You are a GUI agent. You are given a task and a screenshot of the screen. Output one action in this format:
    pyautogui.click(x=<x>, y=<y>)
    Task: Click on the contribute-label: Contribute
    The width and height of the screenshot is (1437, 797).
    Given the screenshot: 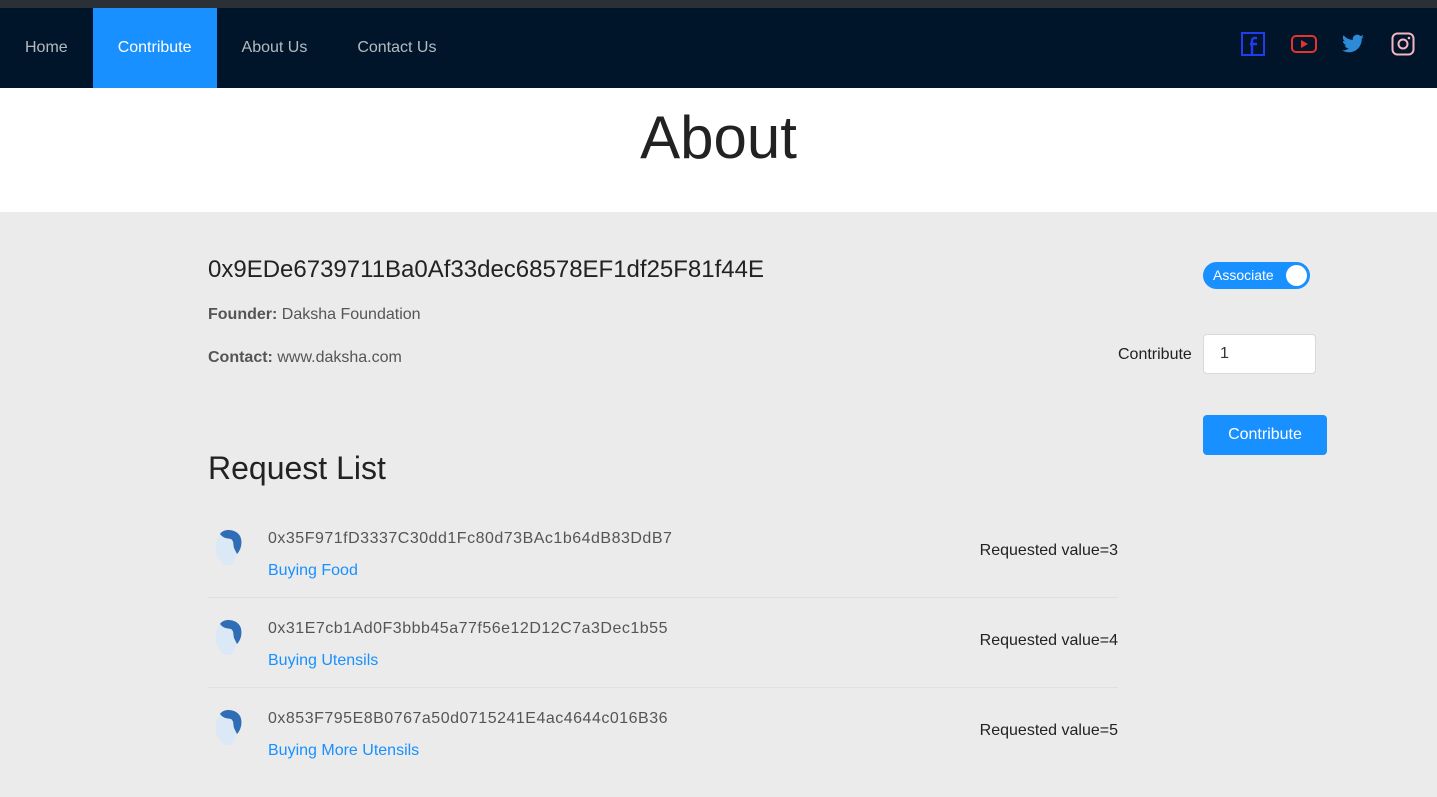 What is the action you would take?
    pyautogui.click(x=1155, y=354)
    